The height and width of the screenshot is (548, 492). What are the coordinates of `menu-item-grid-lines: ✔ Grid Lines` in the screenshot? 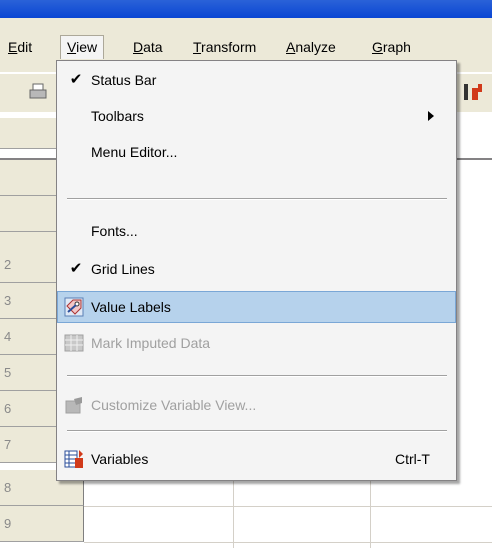 It's located at (256, 269).